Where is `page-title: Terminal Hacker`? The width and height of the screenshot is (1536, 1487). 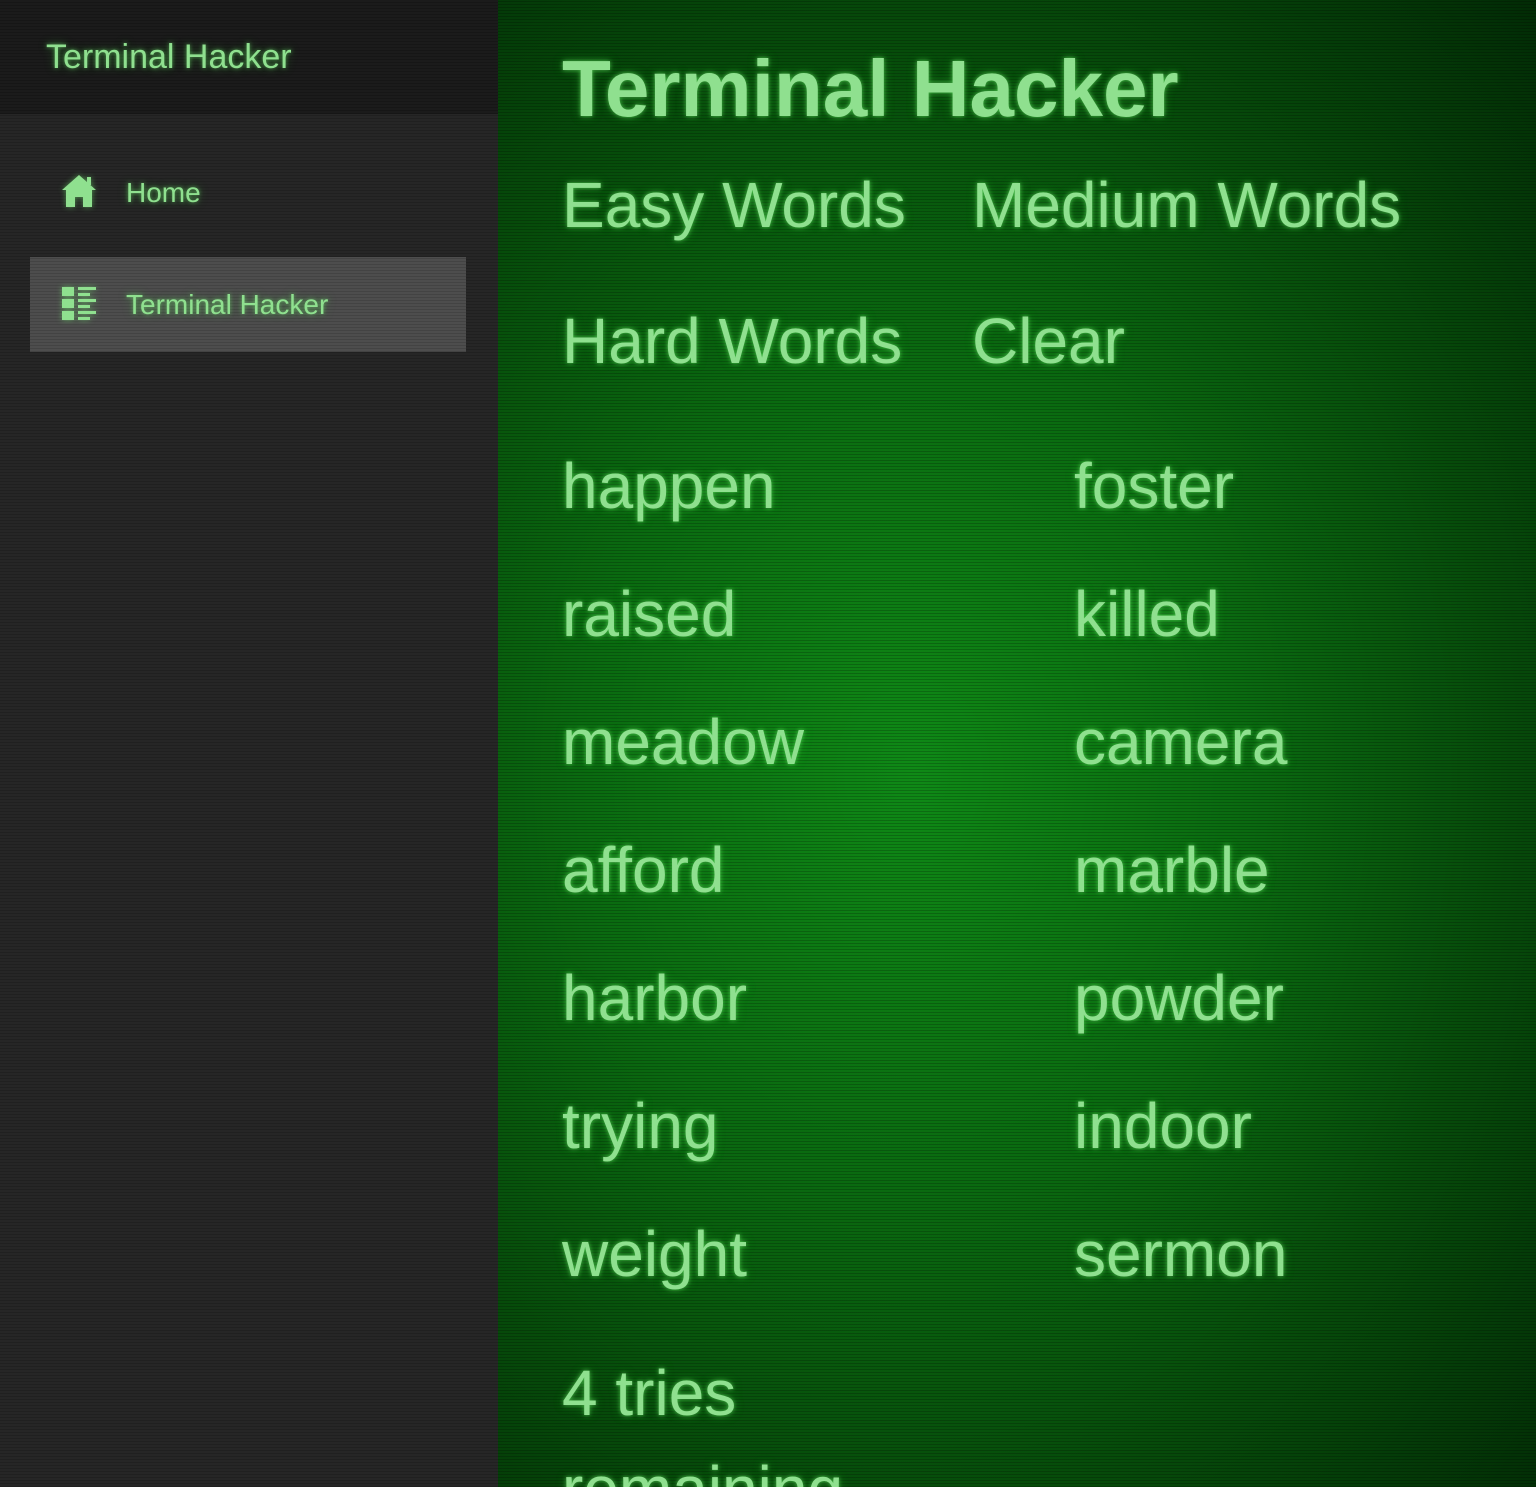
page-title: Terminal Hacker is located at coordinates (870, 88).